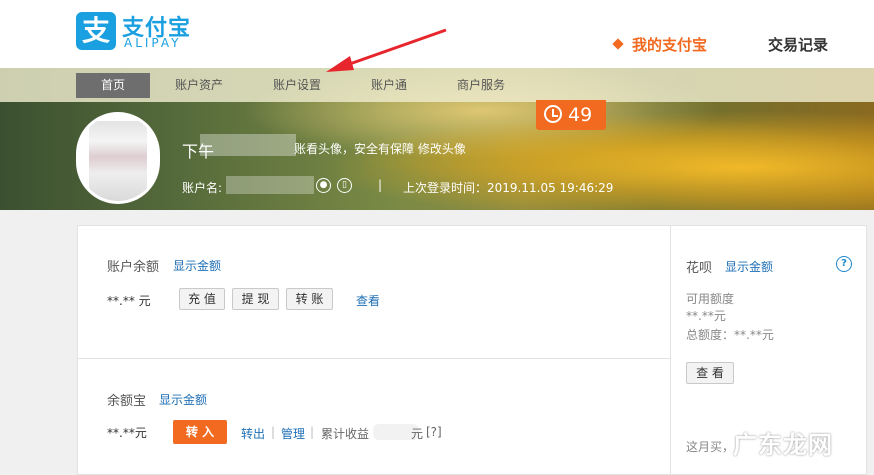 The image size is (874, 475). What do you see at coordinates (783, 445) in the screenshot?
I see `site-watermark: 广东龙网` at bounding box center [783, 445].